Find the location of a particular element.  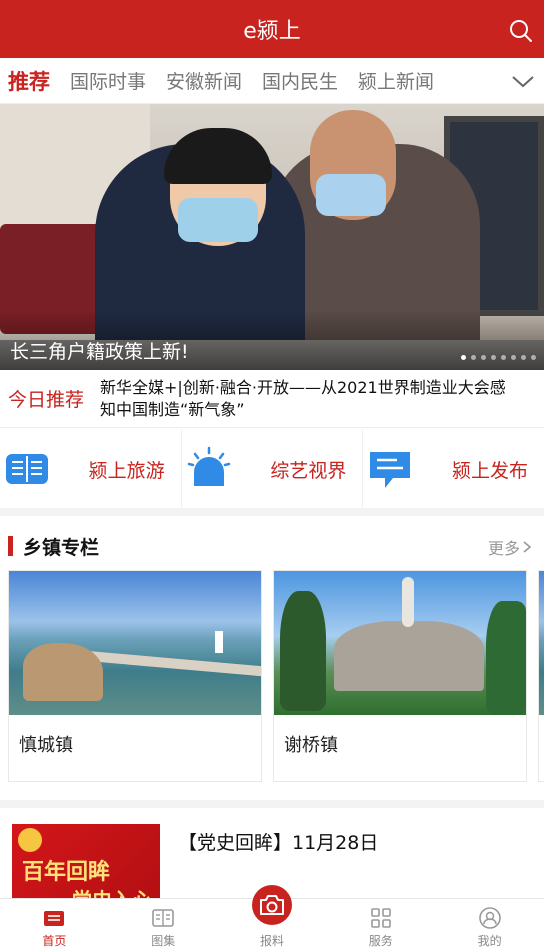

bottom-nav: 首页 图集 报料 服务 我的 is located at coordinates (272, 918).